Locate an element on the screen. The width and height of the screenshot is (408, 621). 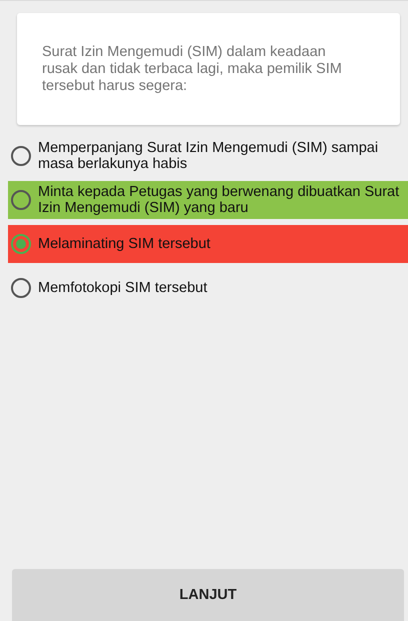
question-text: Surat Izin Mengemudi (SIM) dalam keadaan rusak dan tidak terbaca lagi, maka pemilik SIM tersebut harus segera: is located at coordinates (192, 69).